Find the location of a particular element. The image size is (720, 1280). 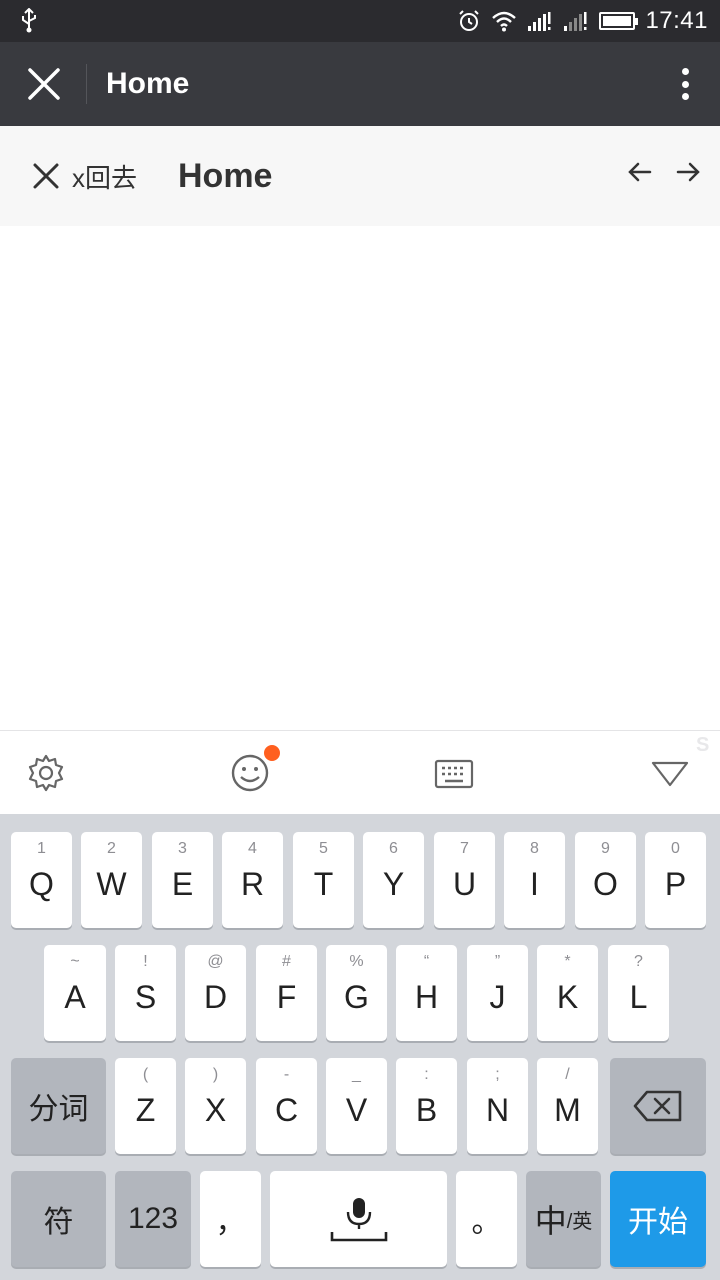

key-z: (Z is located at coordinates (145, 1106).